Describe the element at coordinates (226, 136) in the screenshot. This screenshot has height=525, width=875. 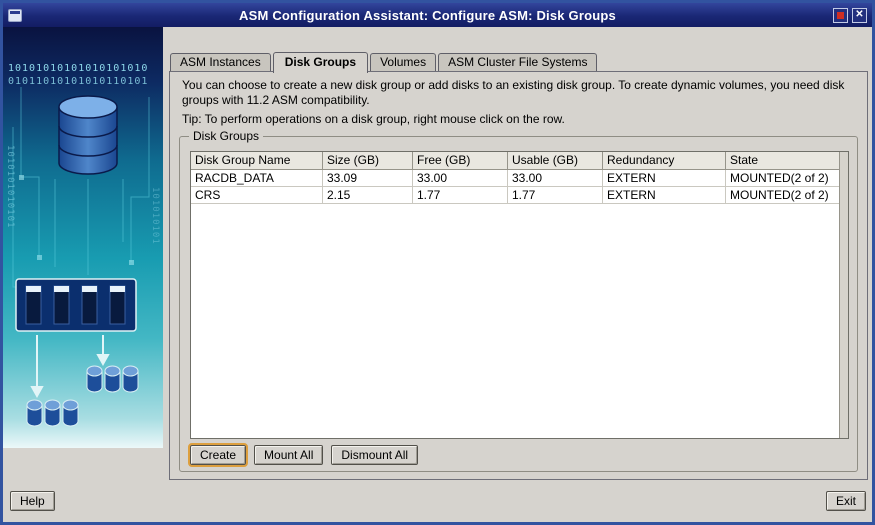
I see `groupbox-title: Disk Groups` at that location.